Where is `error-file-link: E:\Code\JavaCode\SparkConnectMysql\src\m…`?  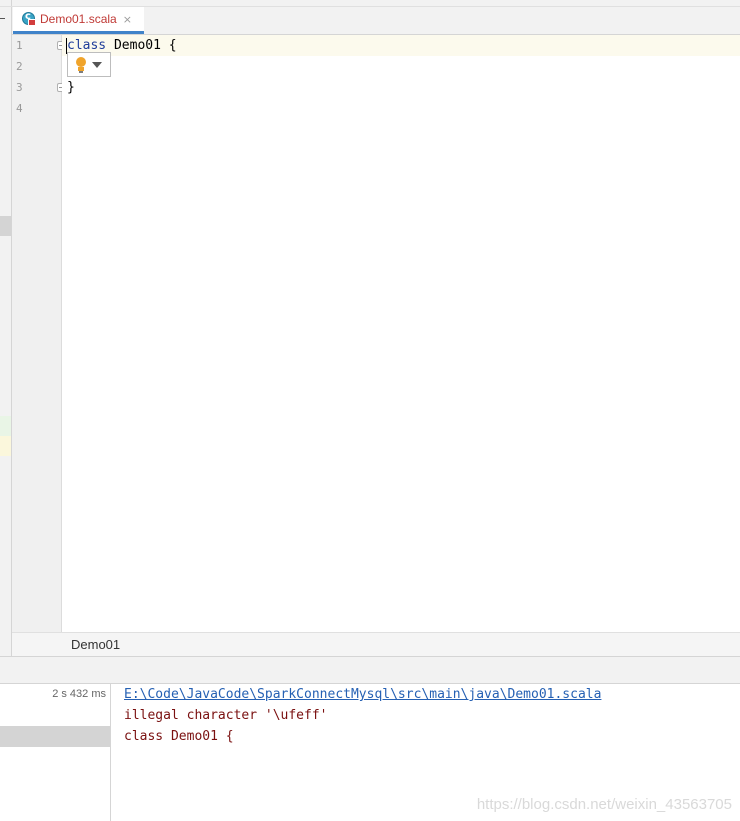 error-file-link: E:\Code\JavaCode\SparkConnectMysql\src\m… is located at coordinates (362, 694).